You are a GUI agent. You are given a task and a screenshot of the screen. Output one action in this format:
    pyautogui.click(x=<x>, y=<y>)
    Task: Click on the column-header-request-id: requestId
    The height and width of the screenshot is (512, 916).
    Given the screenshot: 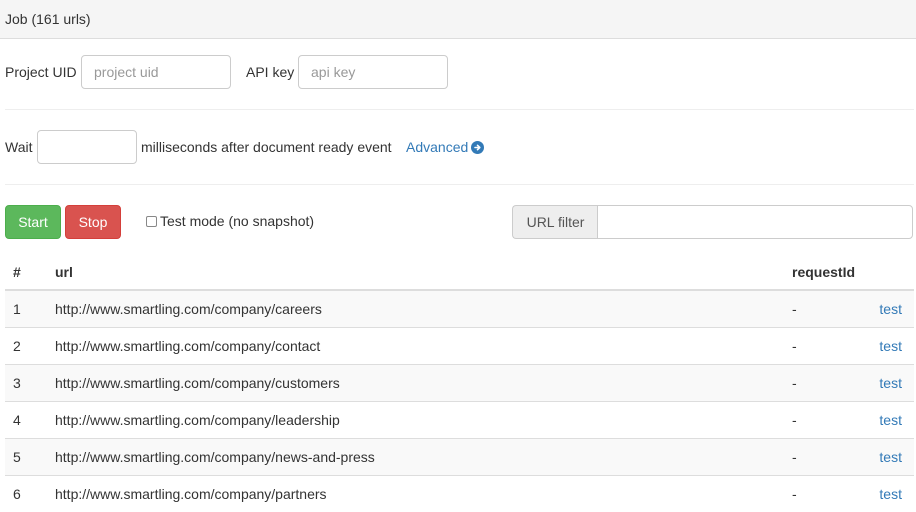 What is the action you would take?
    pyautogui.click(x=824, y=272)
    